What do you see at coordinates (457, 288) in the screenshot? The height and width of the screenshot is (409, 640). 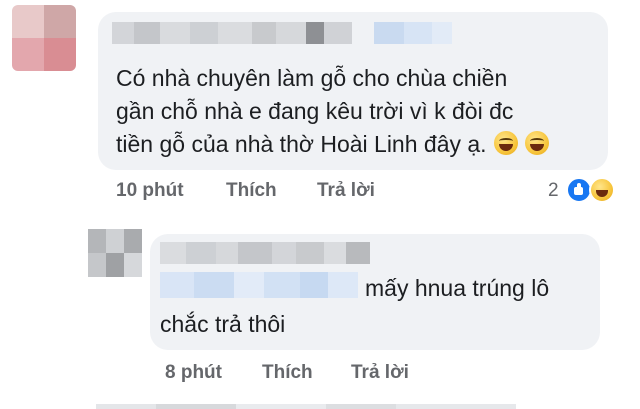 I see `reply-text-line: mấy hnua trúng lô` at bounding box center [457, 288].